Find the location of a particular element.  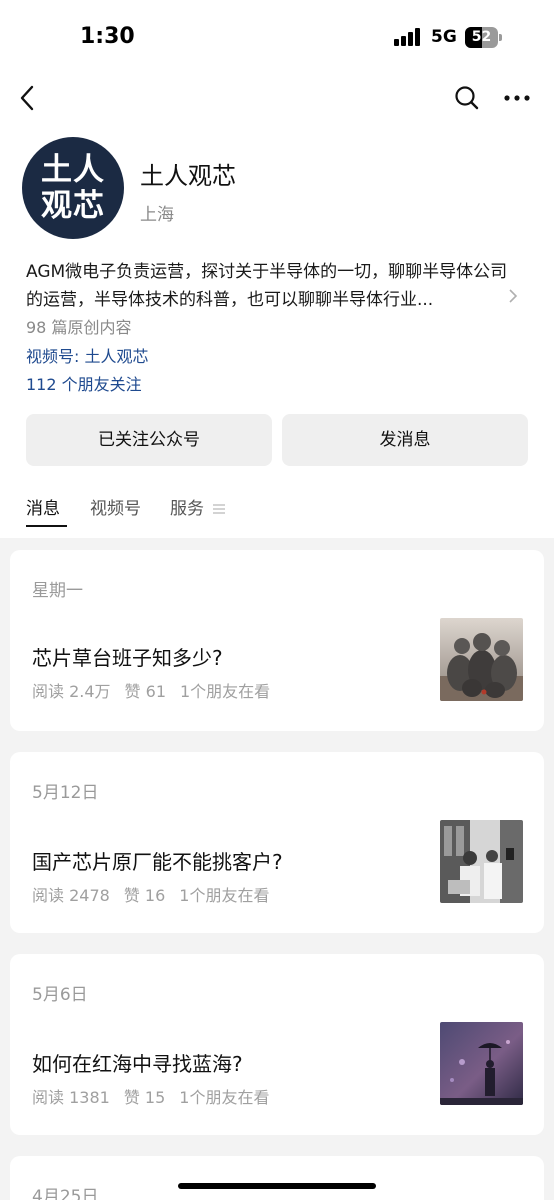

read-count: 阅读 2.4万 is located at coordinates (71, 691).